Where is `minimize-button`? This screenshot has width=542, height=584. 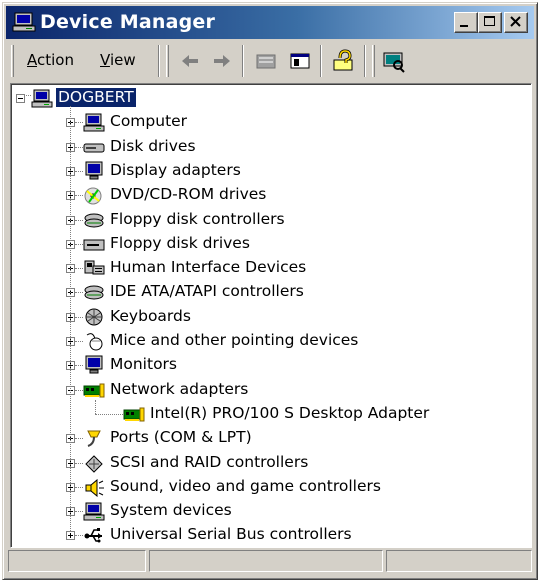
minimize-button is located at coordinates (466, 22).